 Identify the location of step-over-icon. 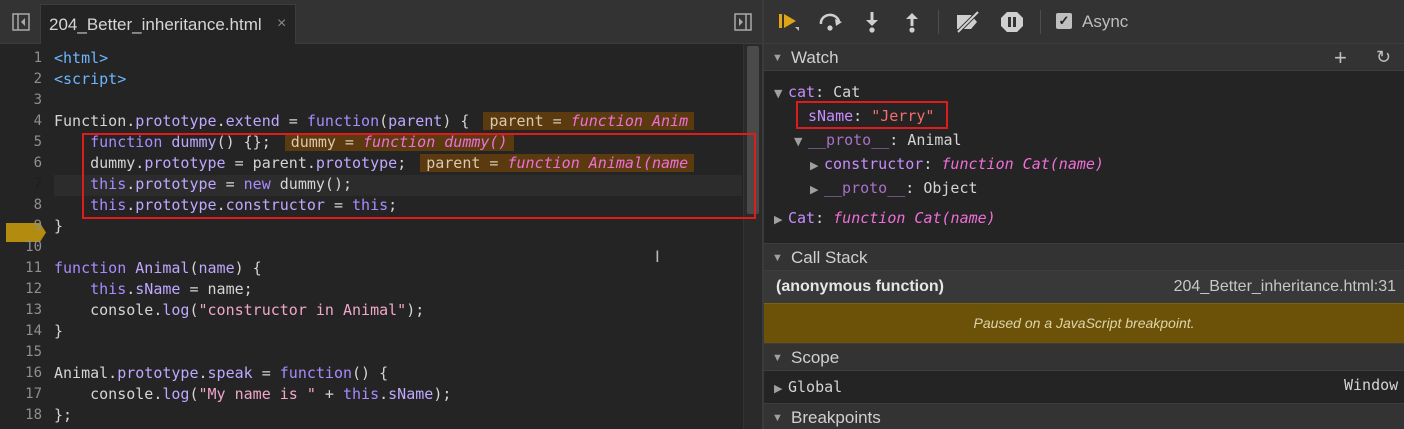
(830, 22).